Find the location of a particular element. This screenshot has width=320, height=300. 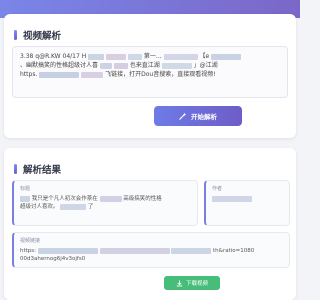

share-text-line1-prefix: 3.38 q@R.KW 04/17 H is located at coordinates (53, 56).